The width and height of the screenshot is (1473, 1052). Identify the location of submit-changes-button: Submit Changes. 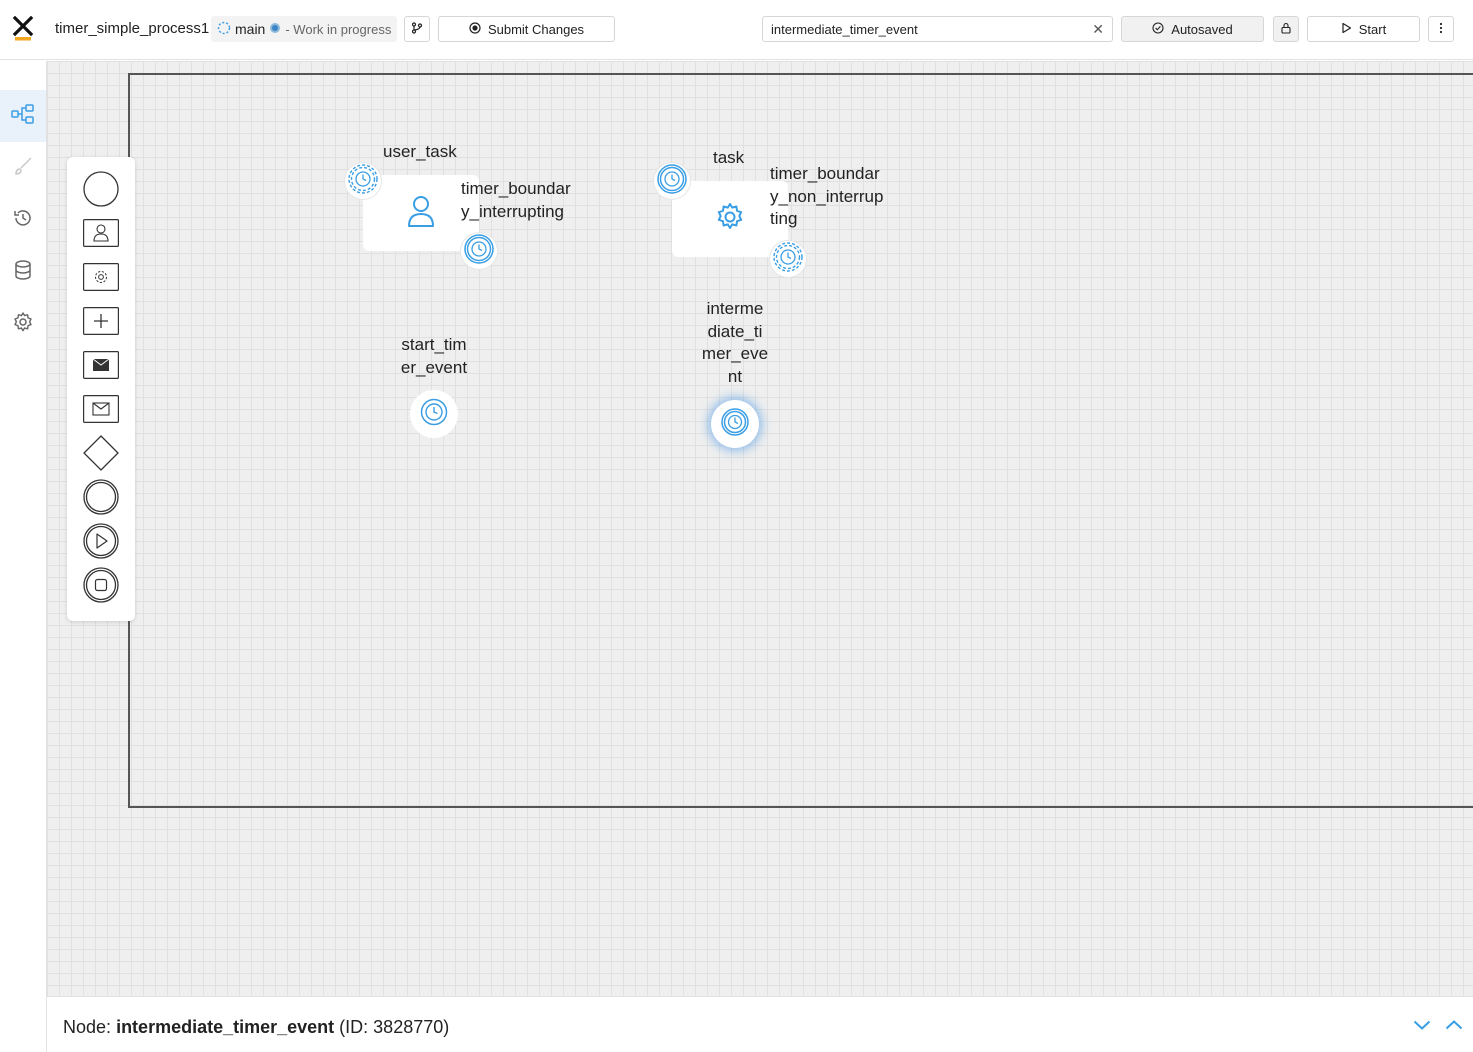
(526, 29).